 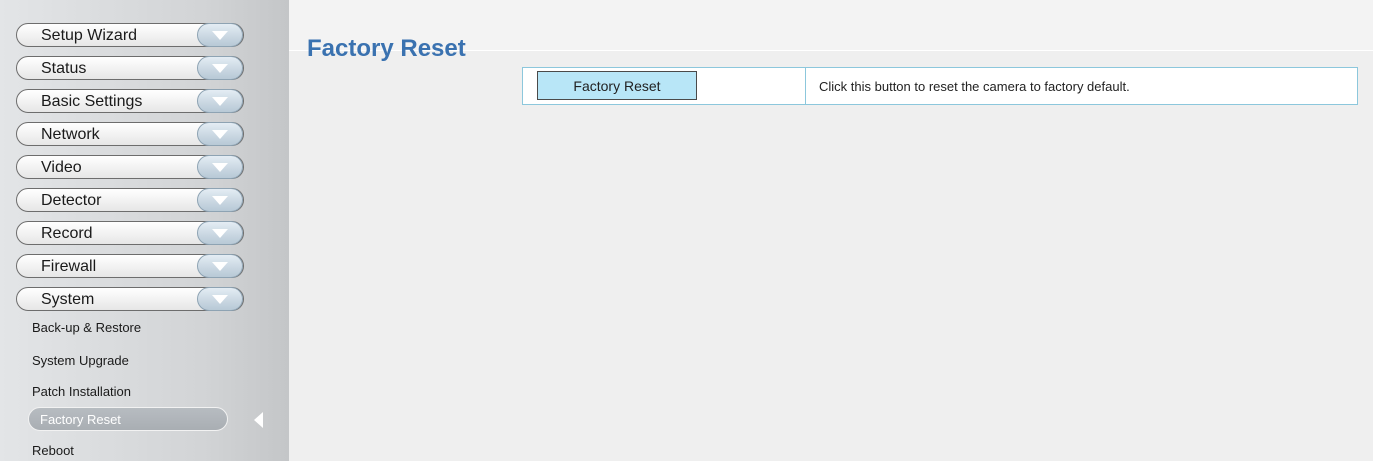 What do you see at coordinates (92, 101) in the screenshot?
I see `menu-label: Basic Settings` at bounding box center [92, 101].